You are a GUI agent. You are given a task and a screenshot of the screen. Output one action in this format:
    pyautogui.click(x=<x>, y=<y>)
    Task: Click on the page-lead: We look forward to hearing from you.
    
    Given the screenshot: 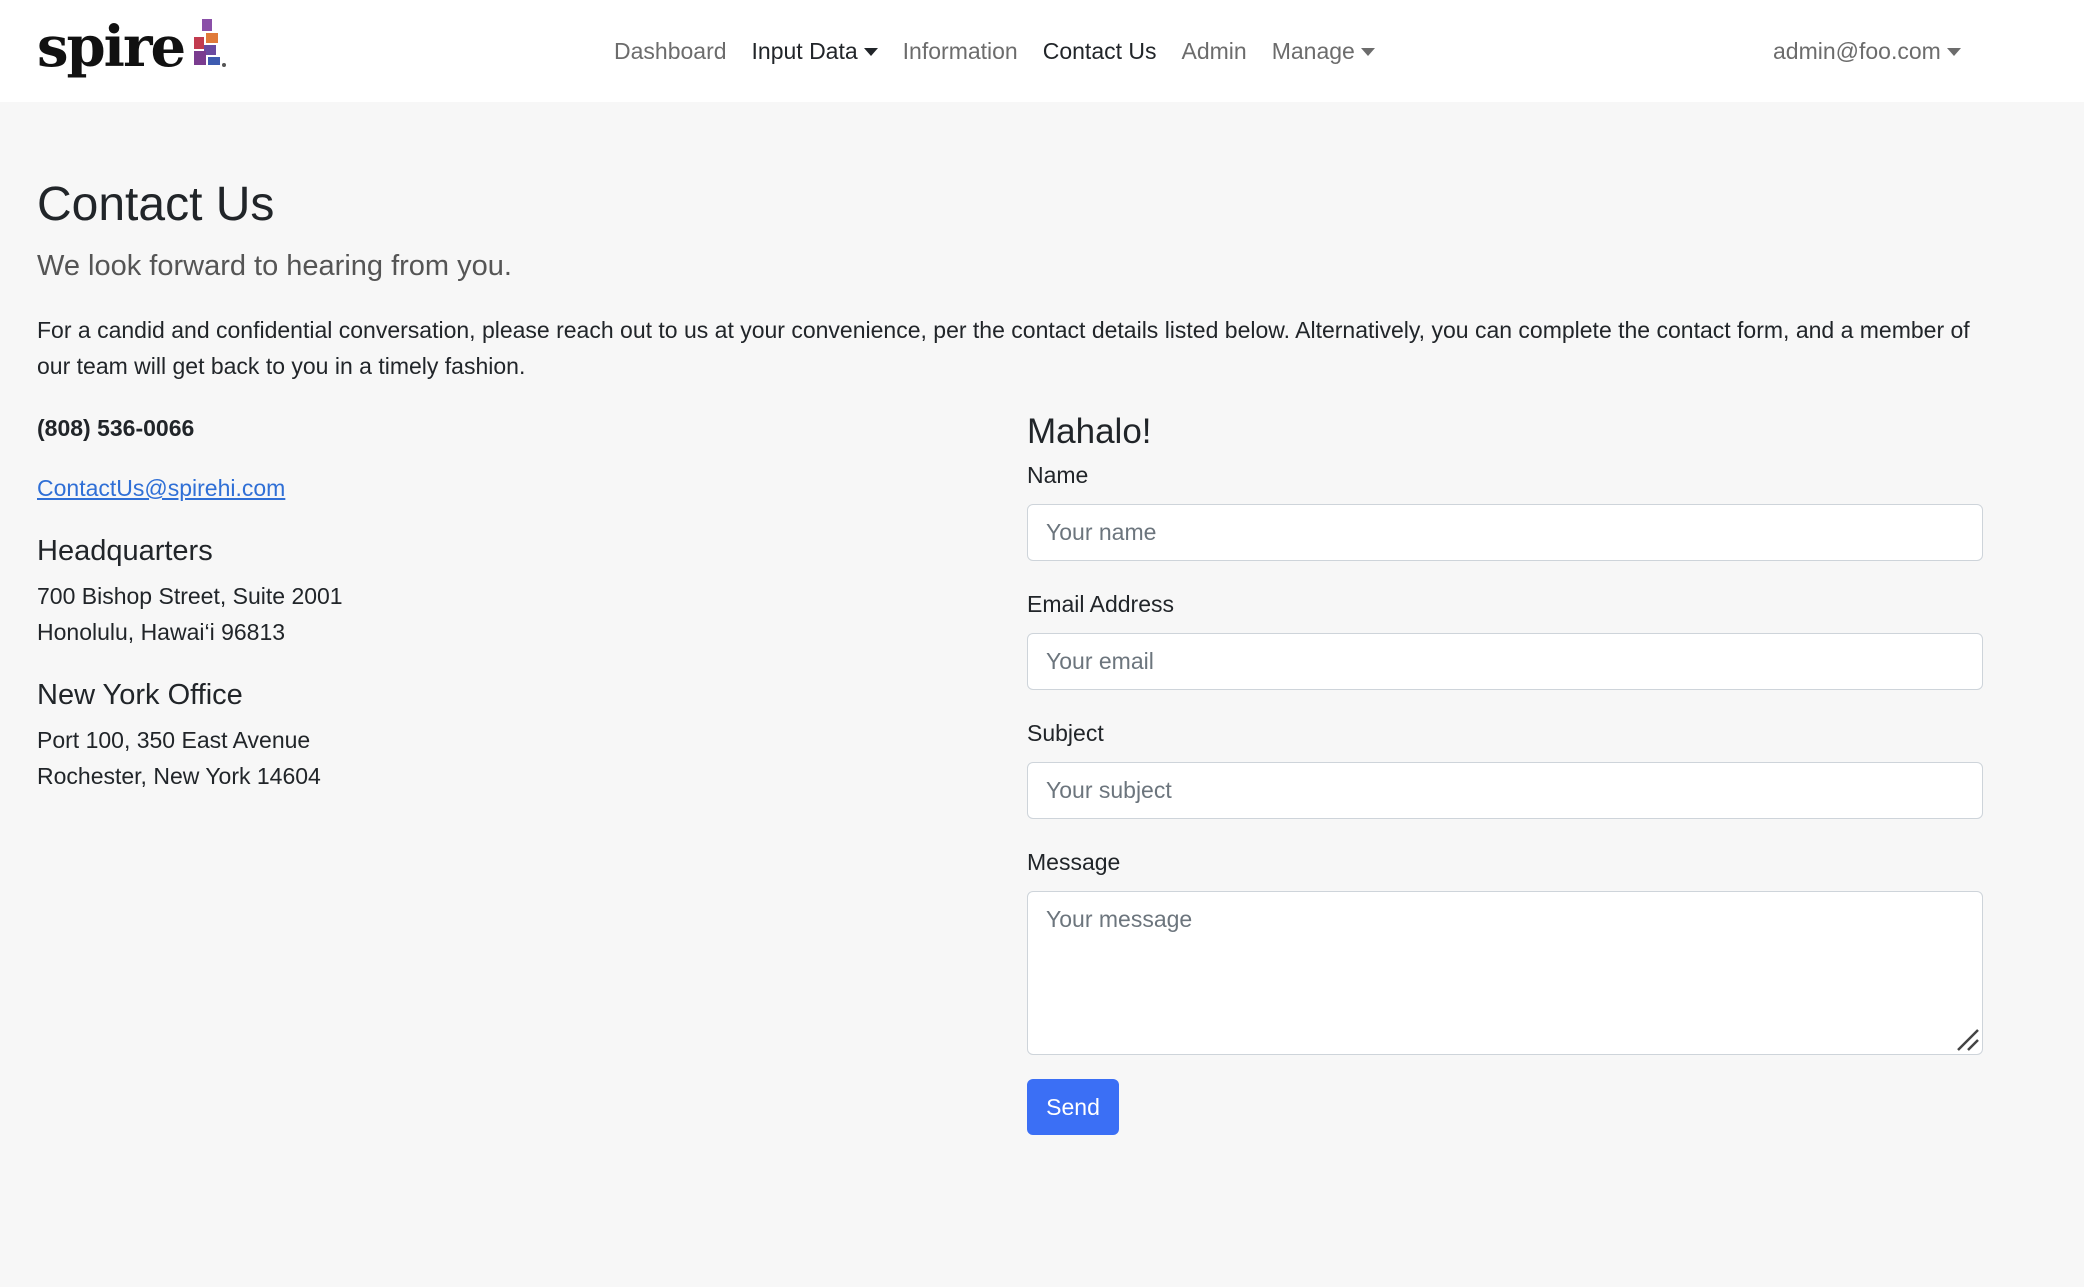 What is the action you would take?
    pyautogui.click(x=274, y=266)
    